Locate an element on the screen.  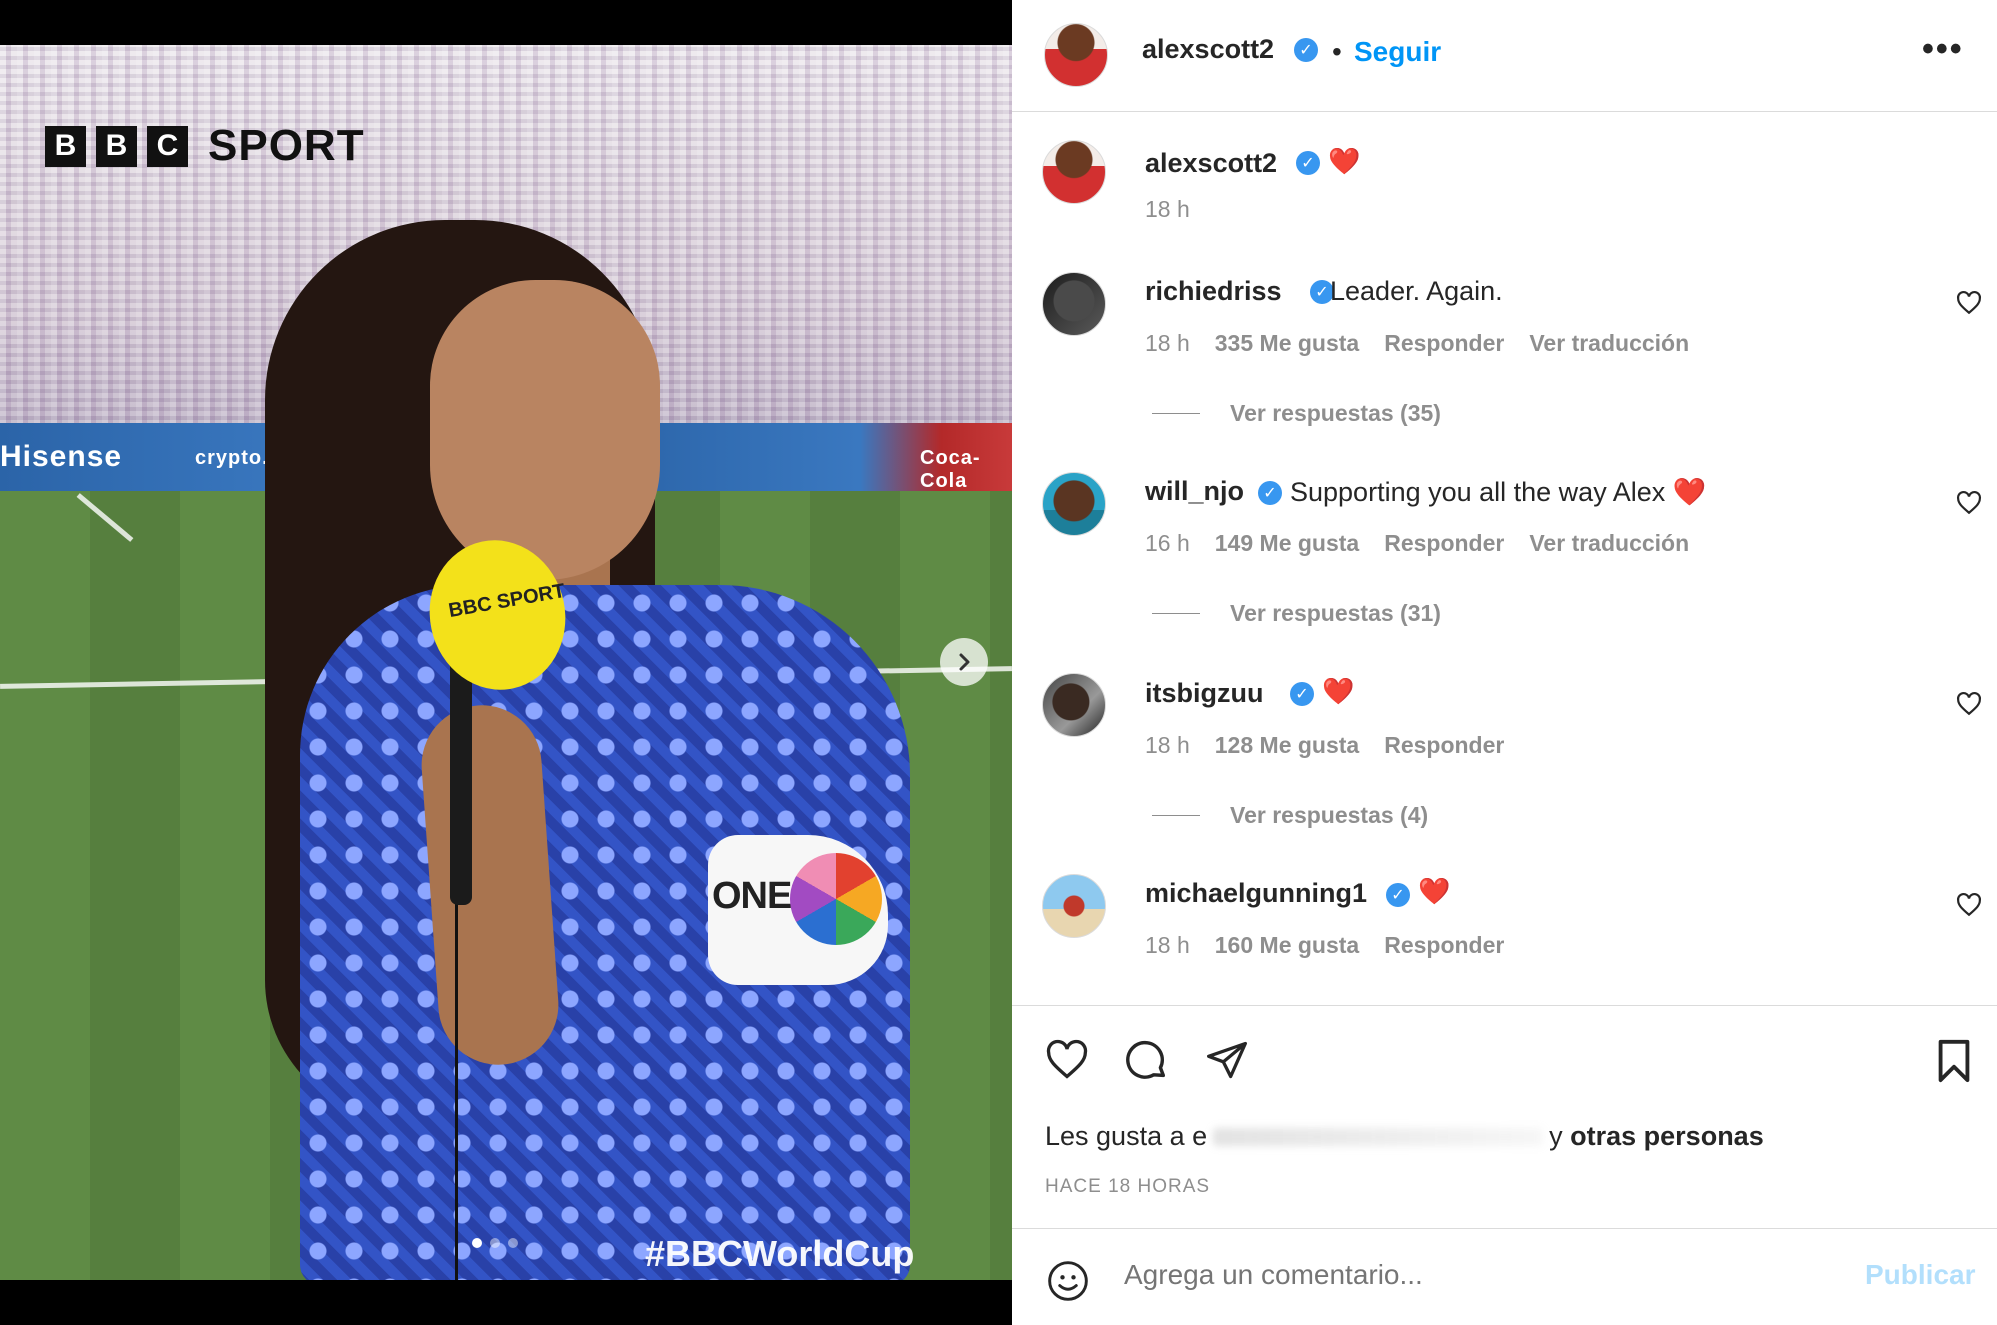
bookmark-icon is located at coordinates (1954, 1061).